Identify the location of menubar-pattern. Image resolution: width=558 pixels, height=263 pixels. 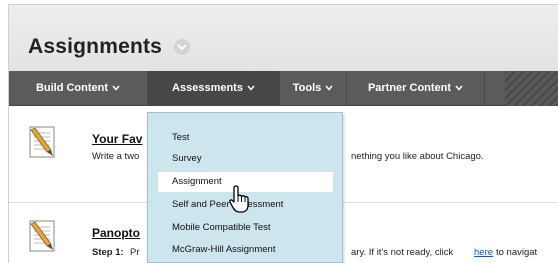
(531, 88).